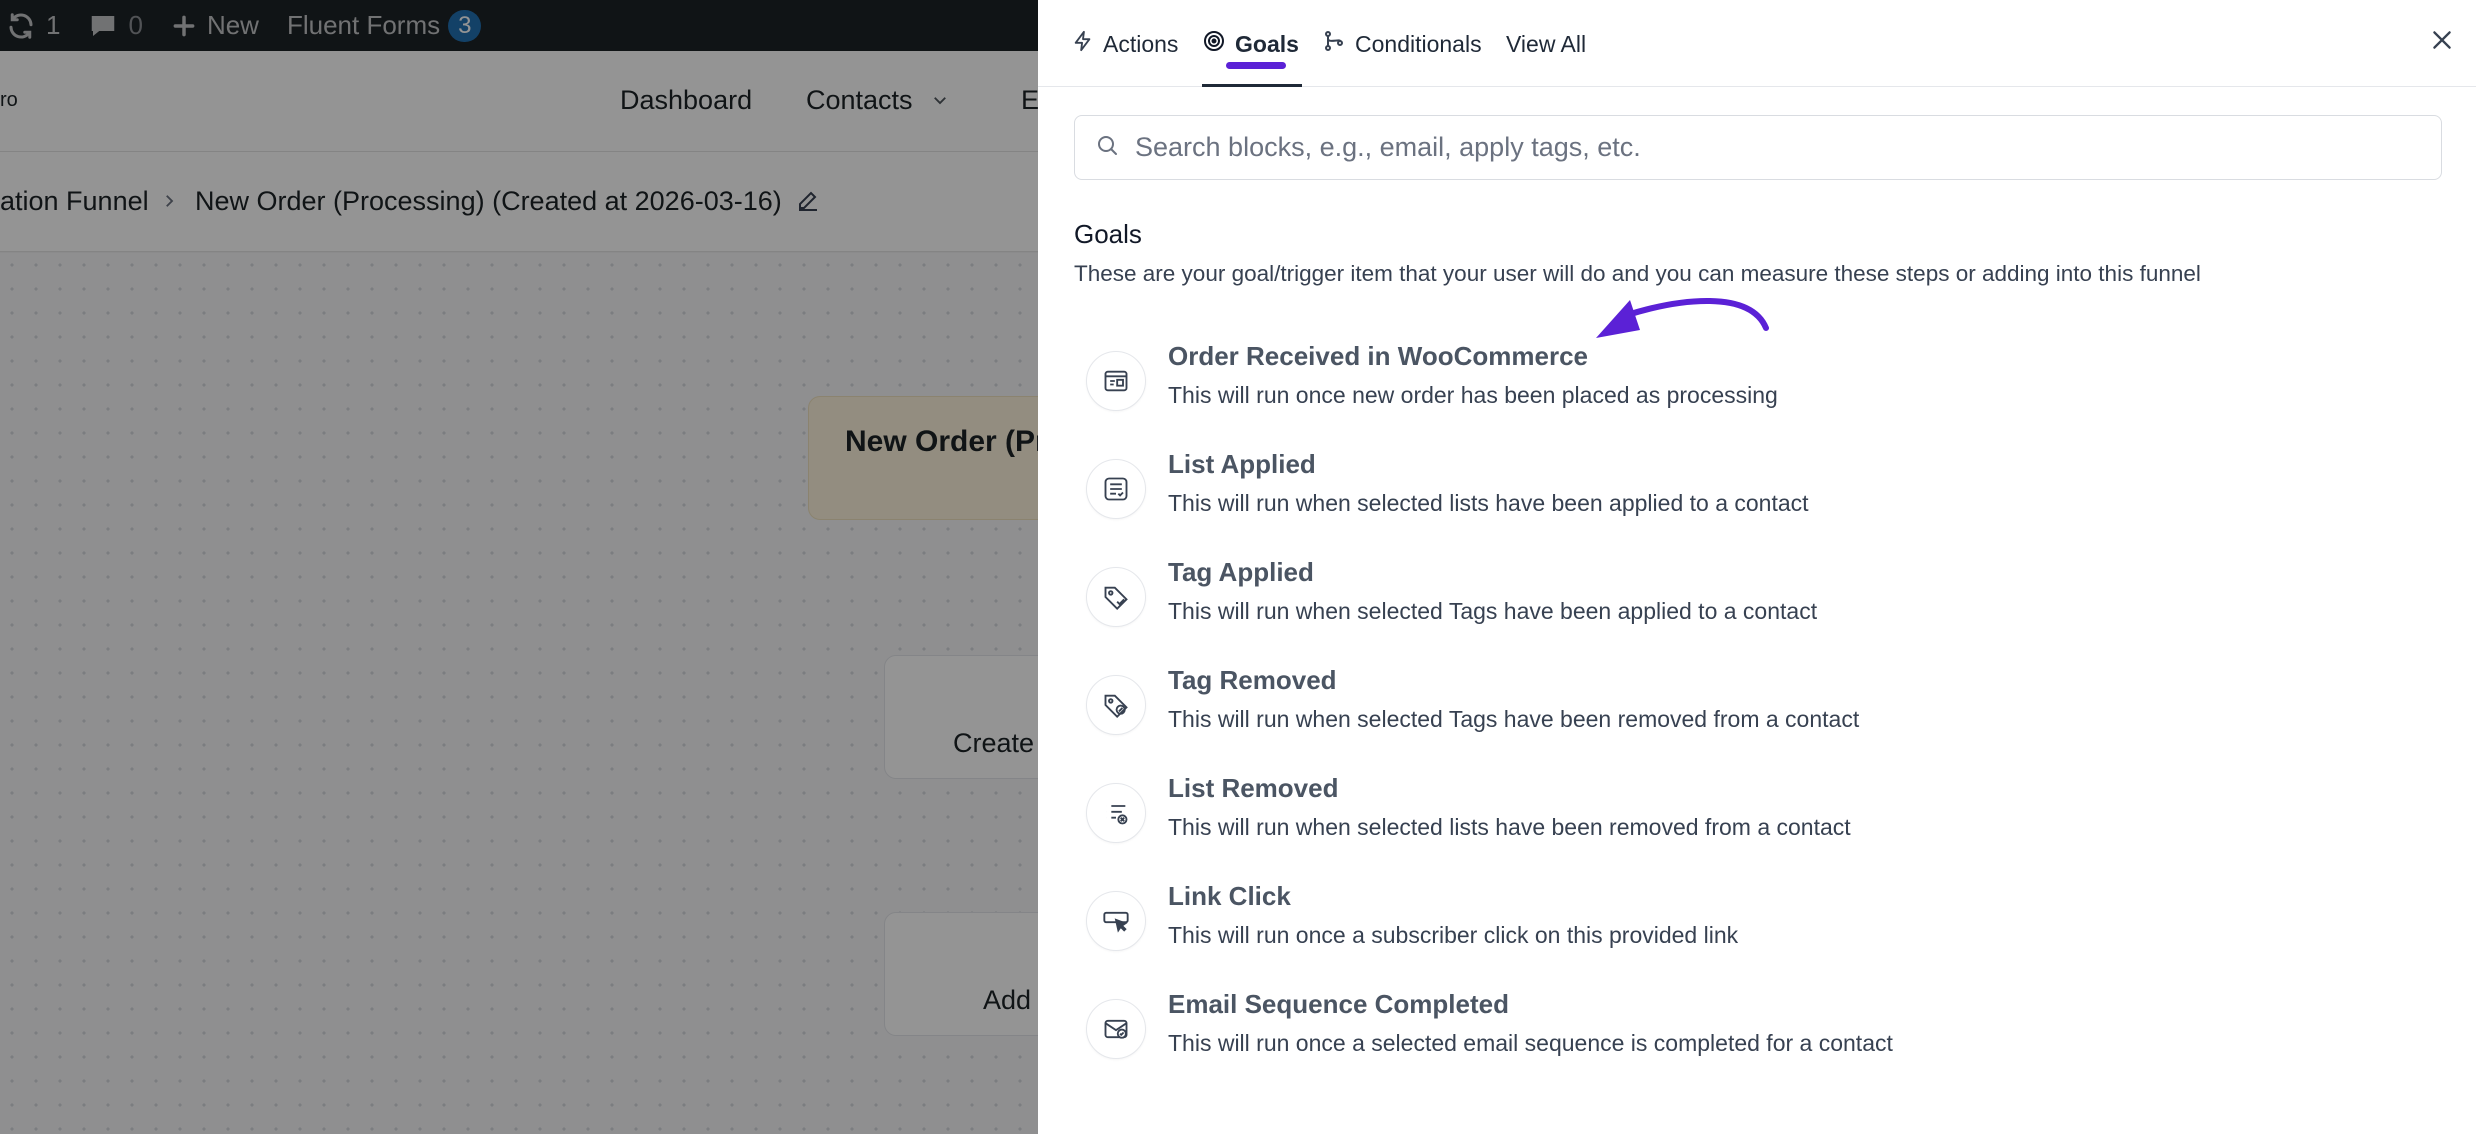 The image size is (2476, 1134). Describe the element at coordinates (1141, 43) in the screenshot. I see `tab-actions-label: Actions` at that location.